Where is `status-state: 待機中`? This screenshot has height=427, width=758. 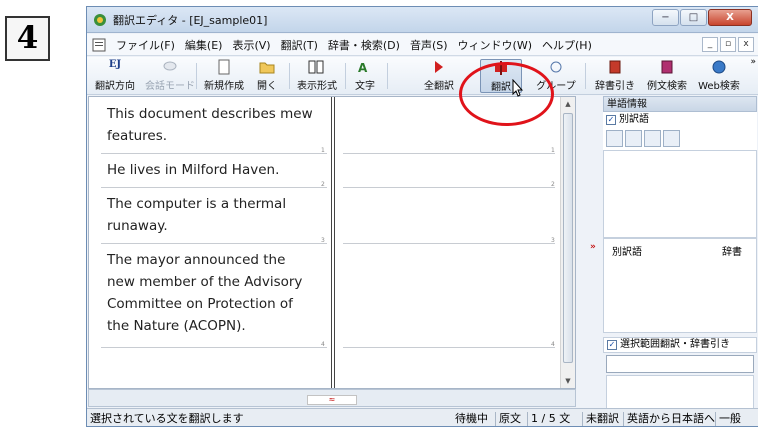 status-state: 待機中 is located at coordinates (471, 418).